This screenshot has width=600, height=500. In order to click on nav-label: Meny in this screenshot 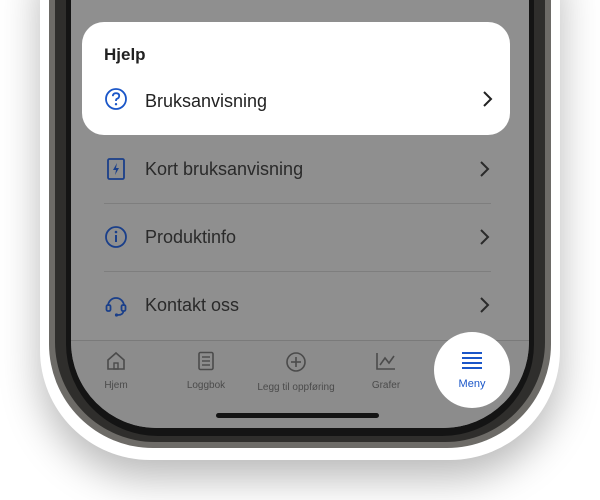, I will do `click(472, 383)`.